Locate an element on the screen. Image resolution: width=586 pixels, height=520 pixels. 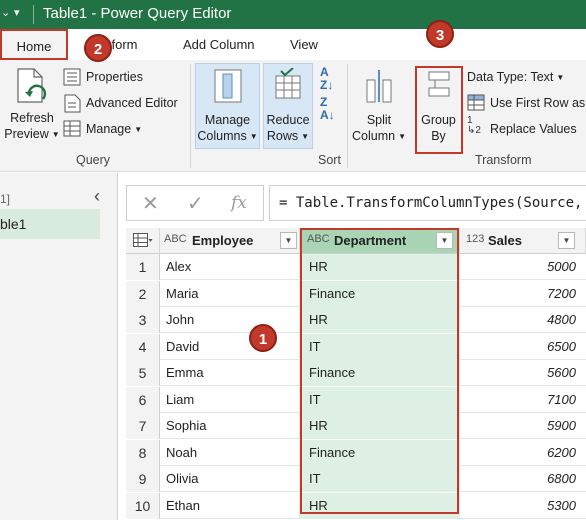
cell-sales: 7100 is located at coordinates (520, 400).